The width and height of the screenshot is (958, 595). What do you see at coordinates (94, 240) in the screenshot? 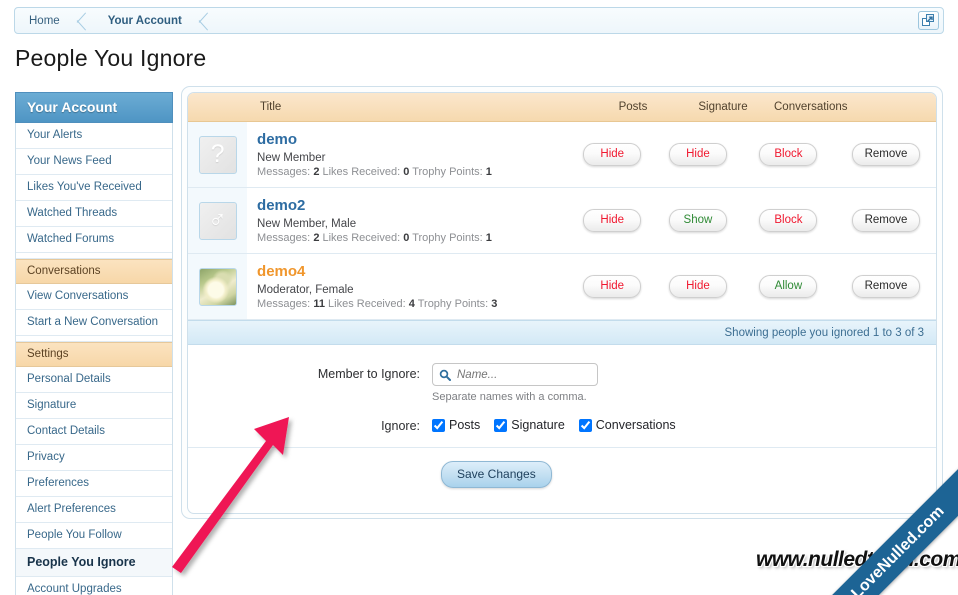
I see `sidebar-item-watched-forums: Watched Forums` at bounding box center [94, 240].